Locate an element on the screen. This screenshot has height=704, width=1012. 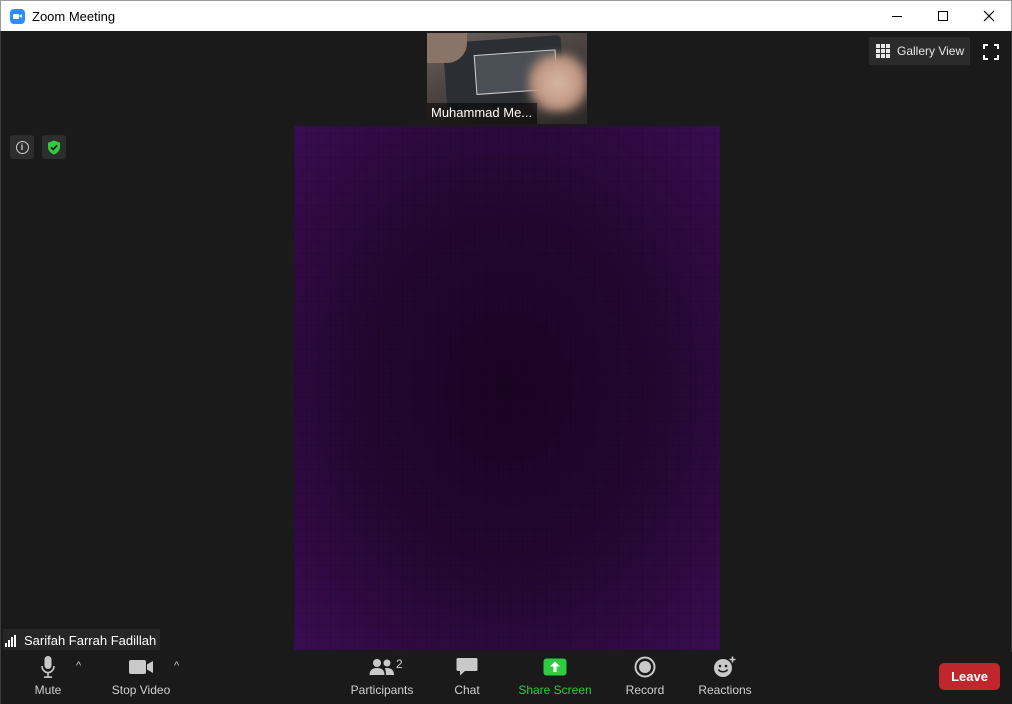
fullscreen-icon is located at coordinates (991, 52).